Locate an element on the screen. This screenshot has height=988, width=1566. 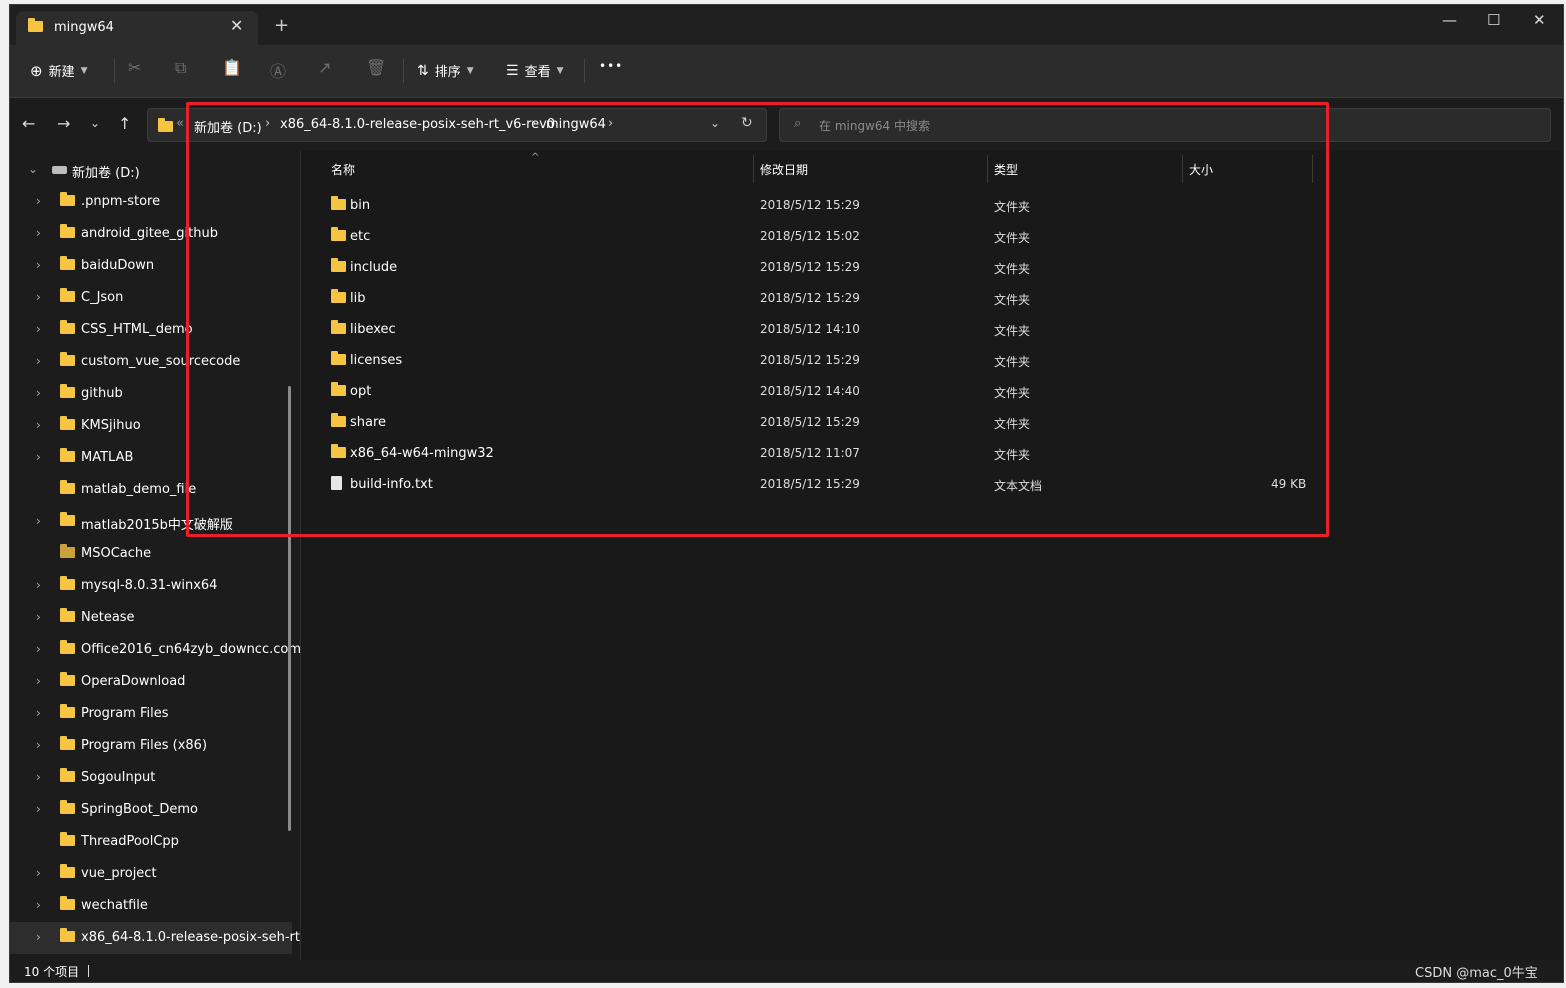
paste-icon: 📋 is located at coordinates (232, 67).